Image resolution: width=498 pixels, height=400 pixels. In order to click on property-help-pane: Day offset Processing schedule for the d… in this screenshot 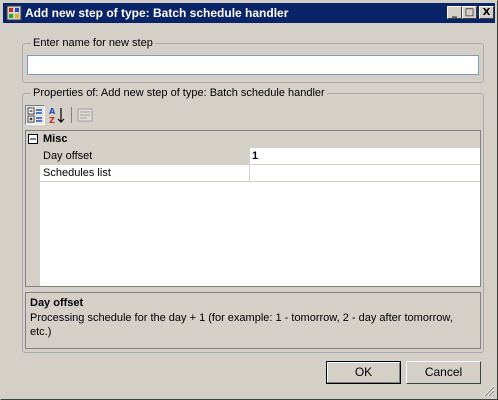, I will do `click(253, 320)`.